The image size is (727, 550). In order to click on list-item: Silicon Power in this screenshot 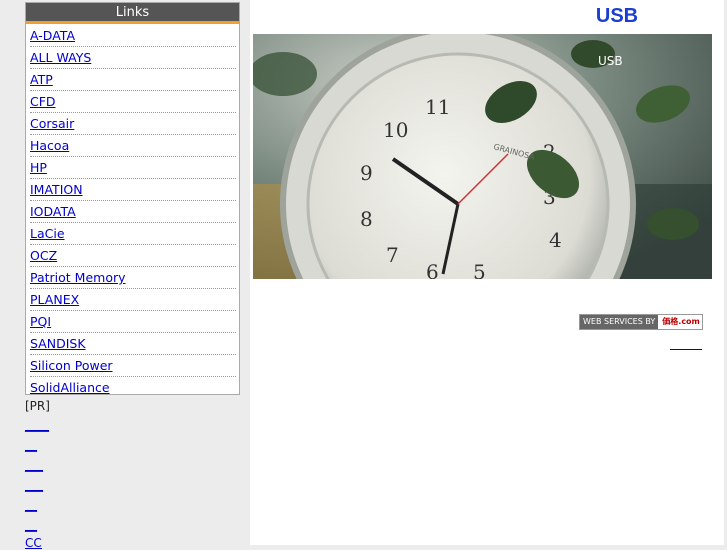, I will do `click(133, 366)`.